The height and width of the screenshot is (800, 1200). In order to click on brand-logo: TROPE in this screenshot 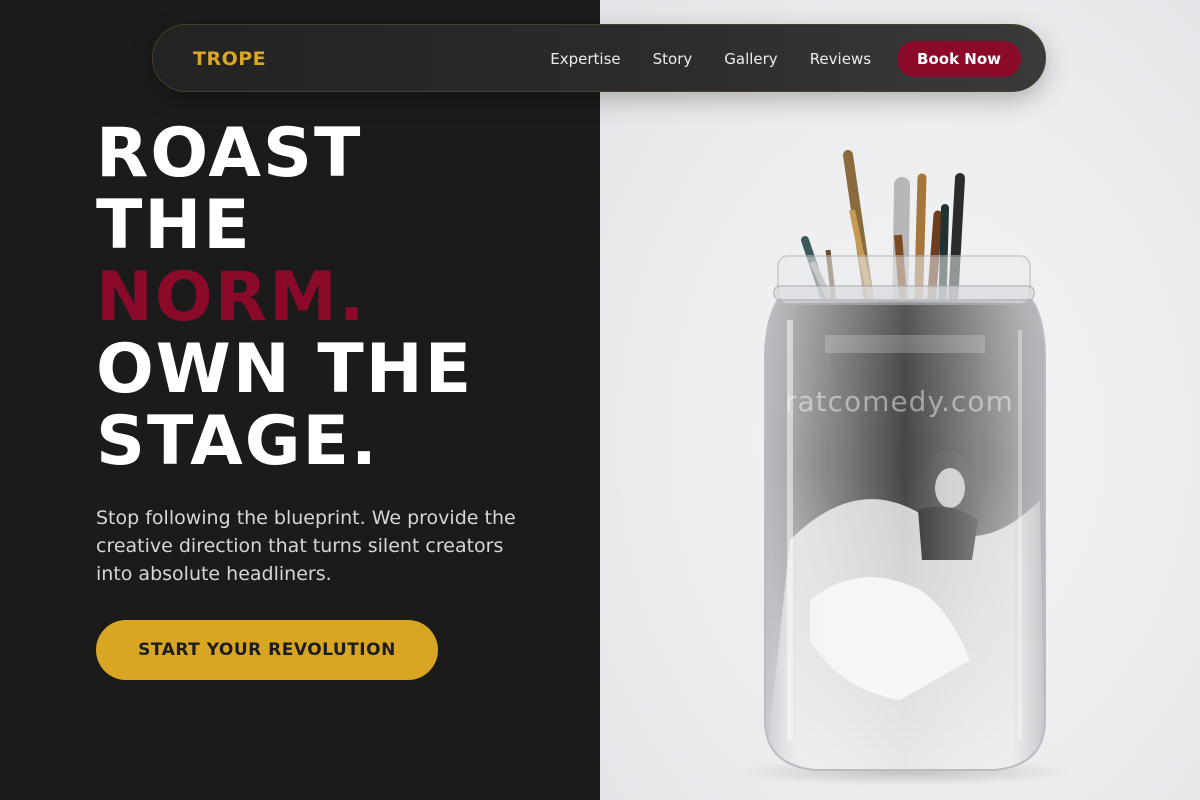, I will do `click(229, 59)`.